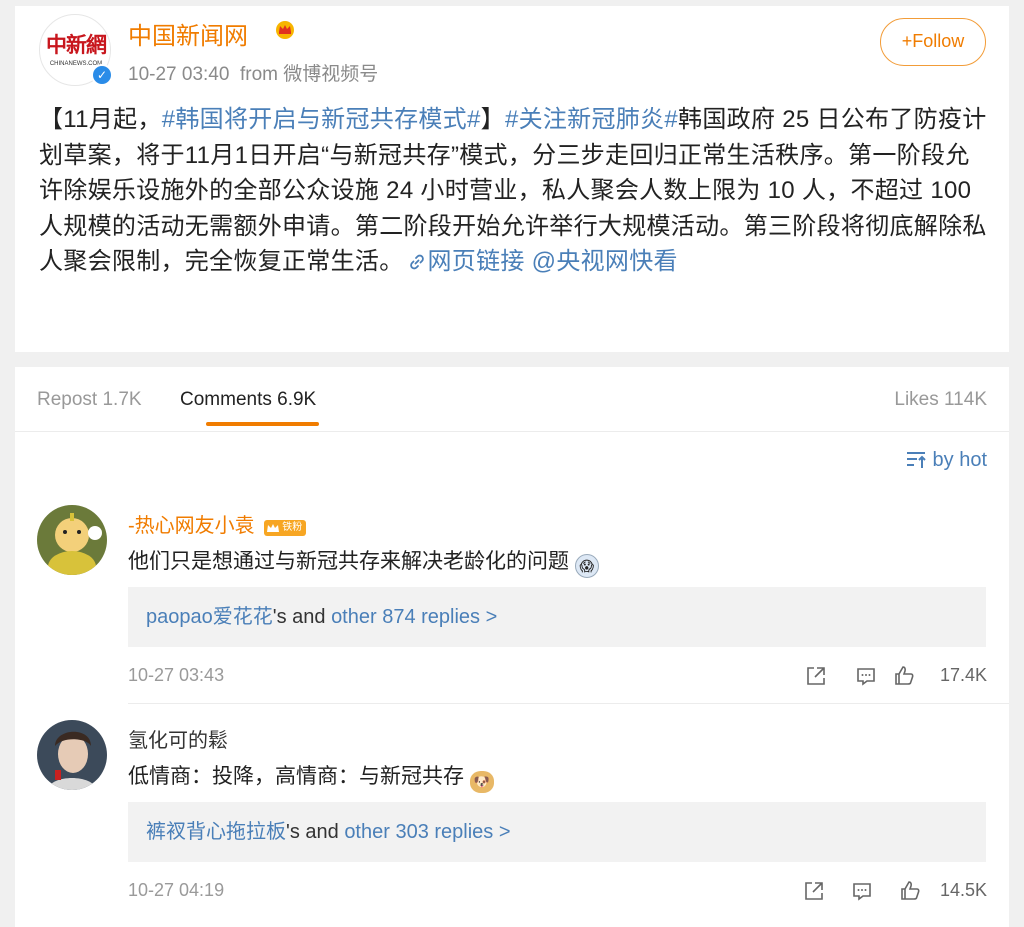  Describe the element at coordinates (292, 527) in the screenshot. I see `fan-badge-label: 铁粉` at that location.